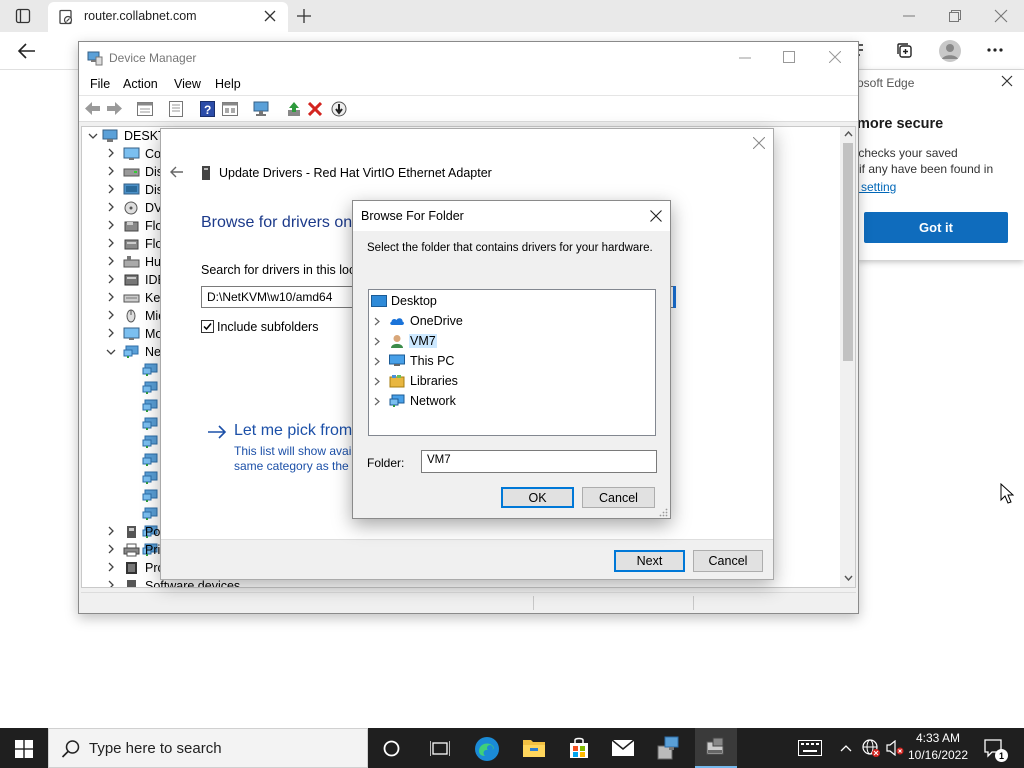 This screenshot has width=1024, height=768. What do you see at coordinates (270, 16) in the screenshot?
I see `close-tab-icon` at bounding box center [270, 16].